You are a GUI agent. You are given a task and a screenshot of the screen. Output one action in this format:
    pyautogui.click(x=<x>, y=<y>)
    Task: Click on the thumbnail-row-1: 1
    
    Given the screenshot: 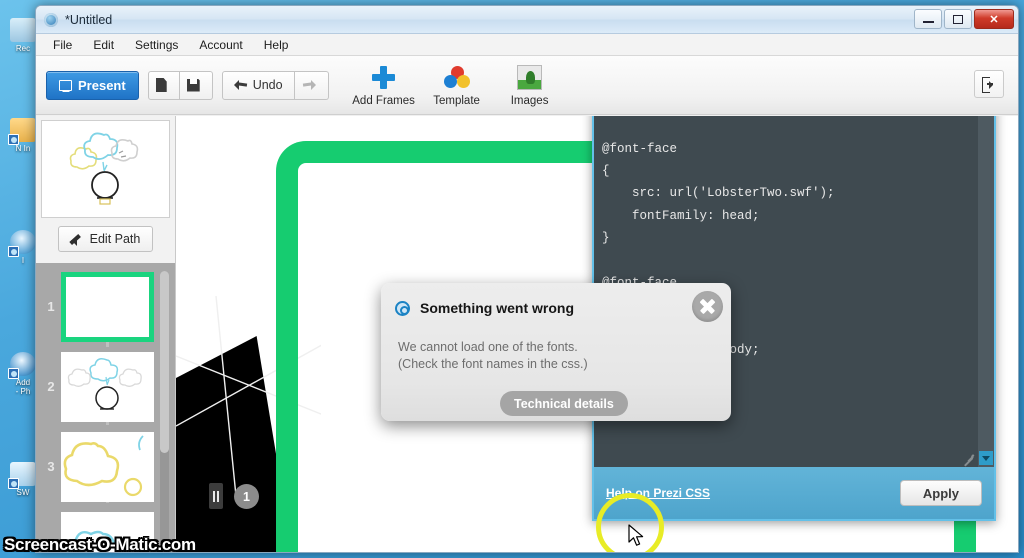 What is the action you would take?
    pyautogui.click(x=105, y=308)
    